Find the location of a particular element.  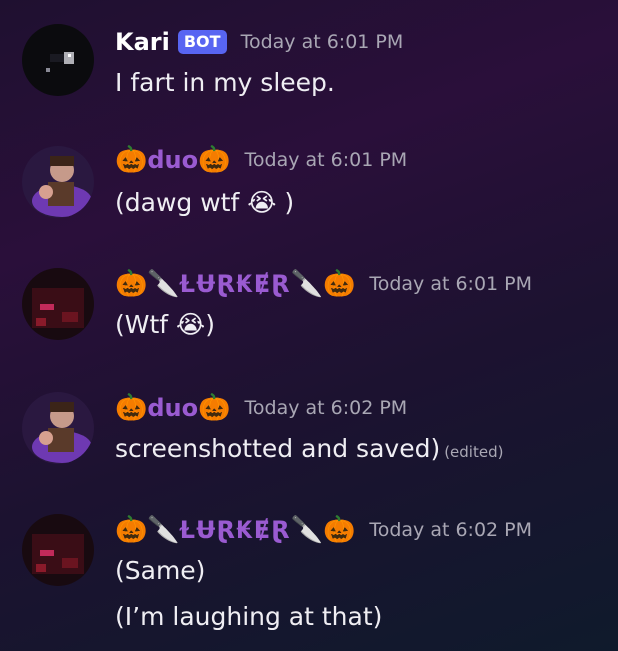

message-header: 🎃🔪 ⱢɄⱤ₭ɆⱤ 🔪🎃 Today at 6:01 PM is located at coordinates (323, 284).